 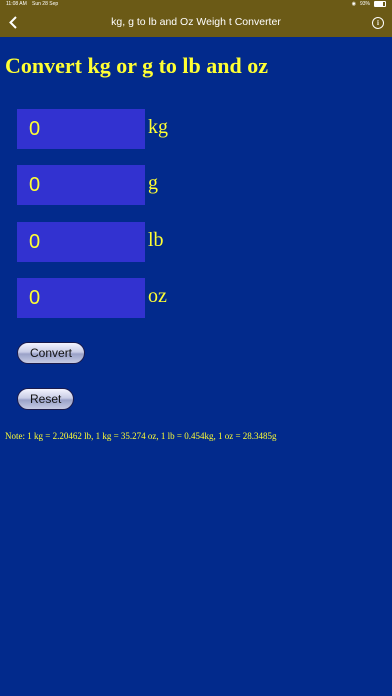 I want to click on back-button, so click(x=13, y=22).